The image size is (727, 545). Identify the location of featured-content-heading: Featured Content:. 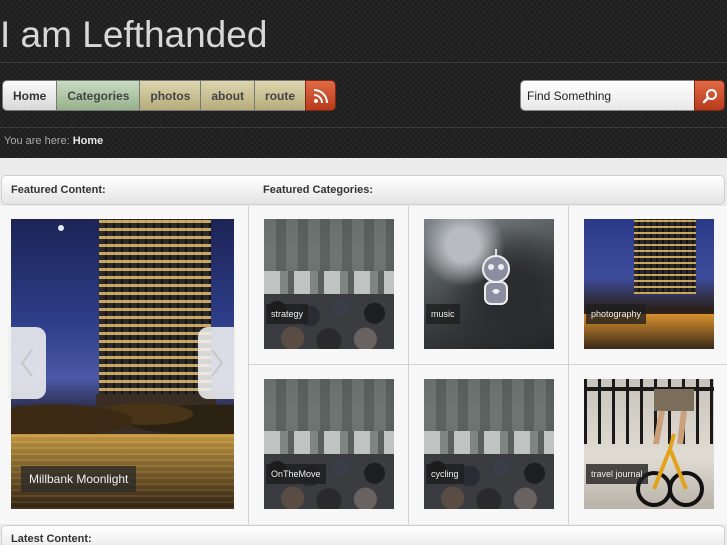
(58, 190).